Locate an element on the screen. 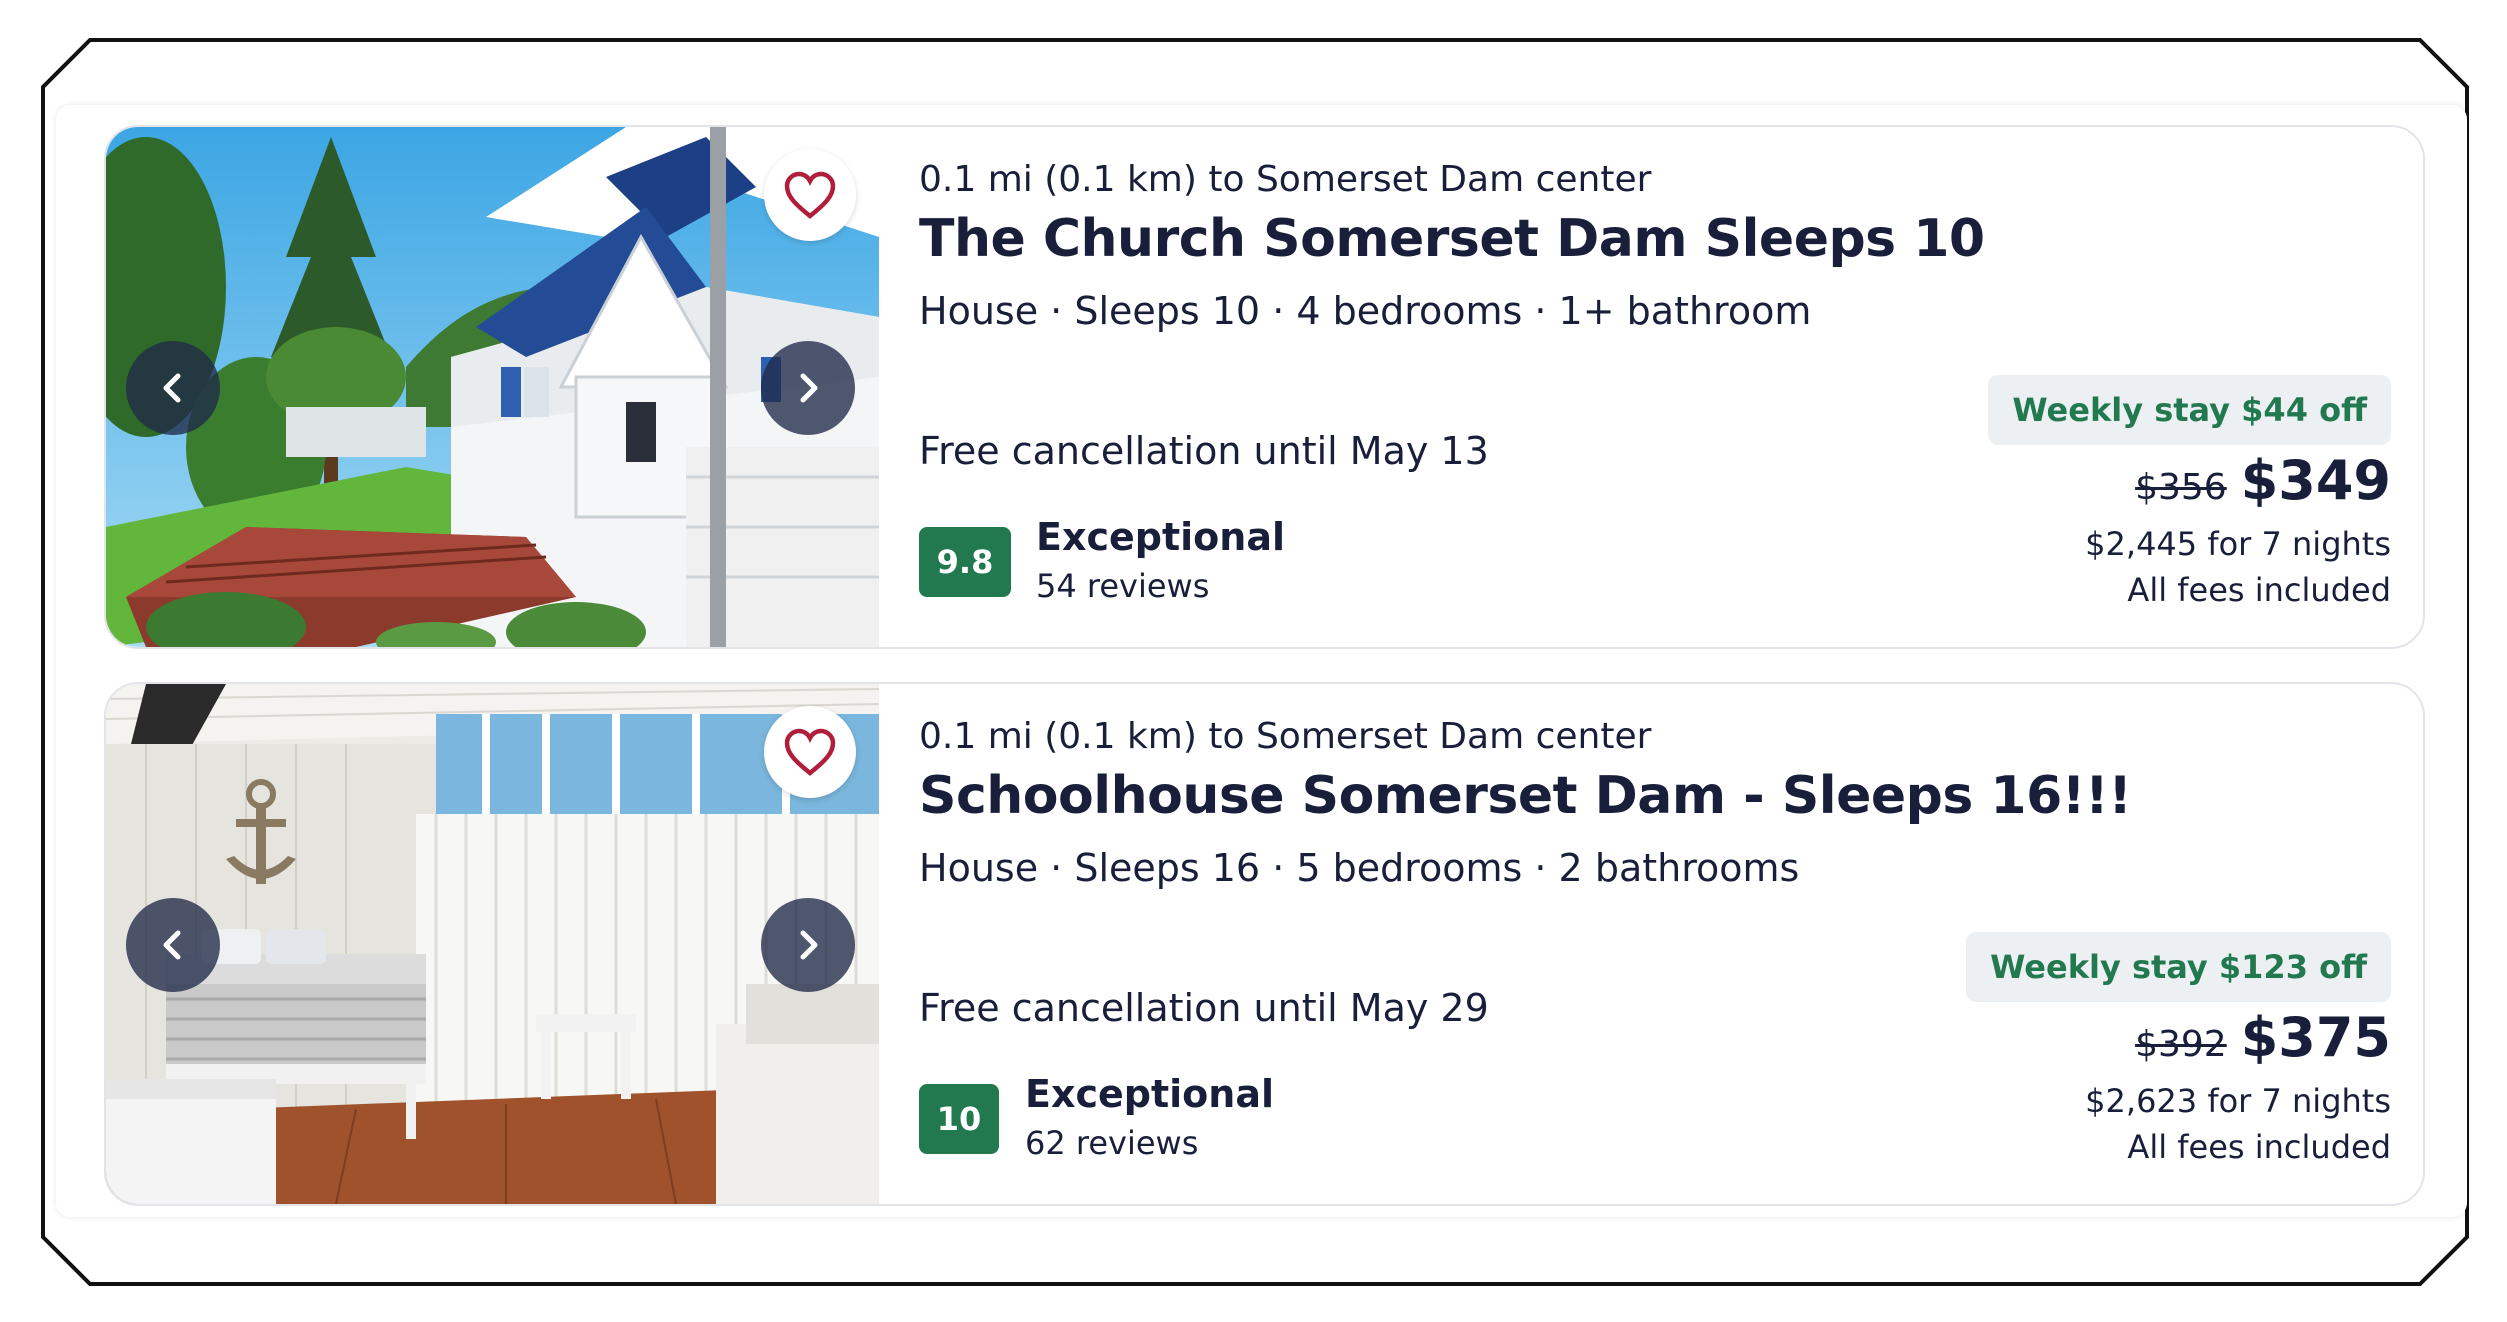  review-count: 62 reviews is located at coordinates (1112, 1143).